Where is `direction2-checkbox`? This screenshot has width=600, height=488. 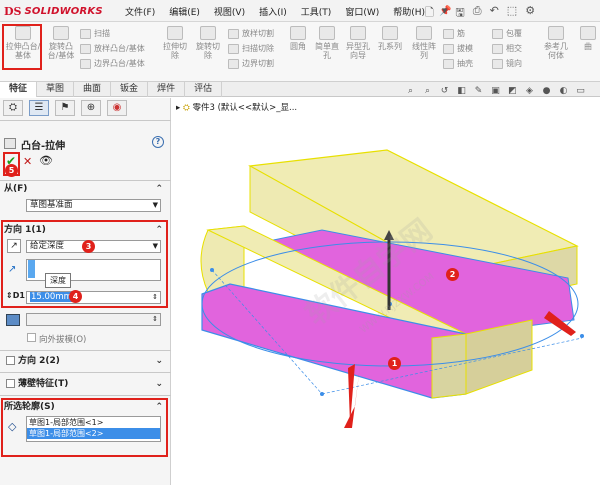
direction2-checkbox is located at coordinates (10, 360).